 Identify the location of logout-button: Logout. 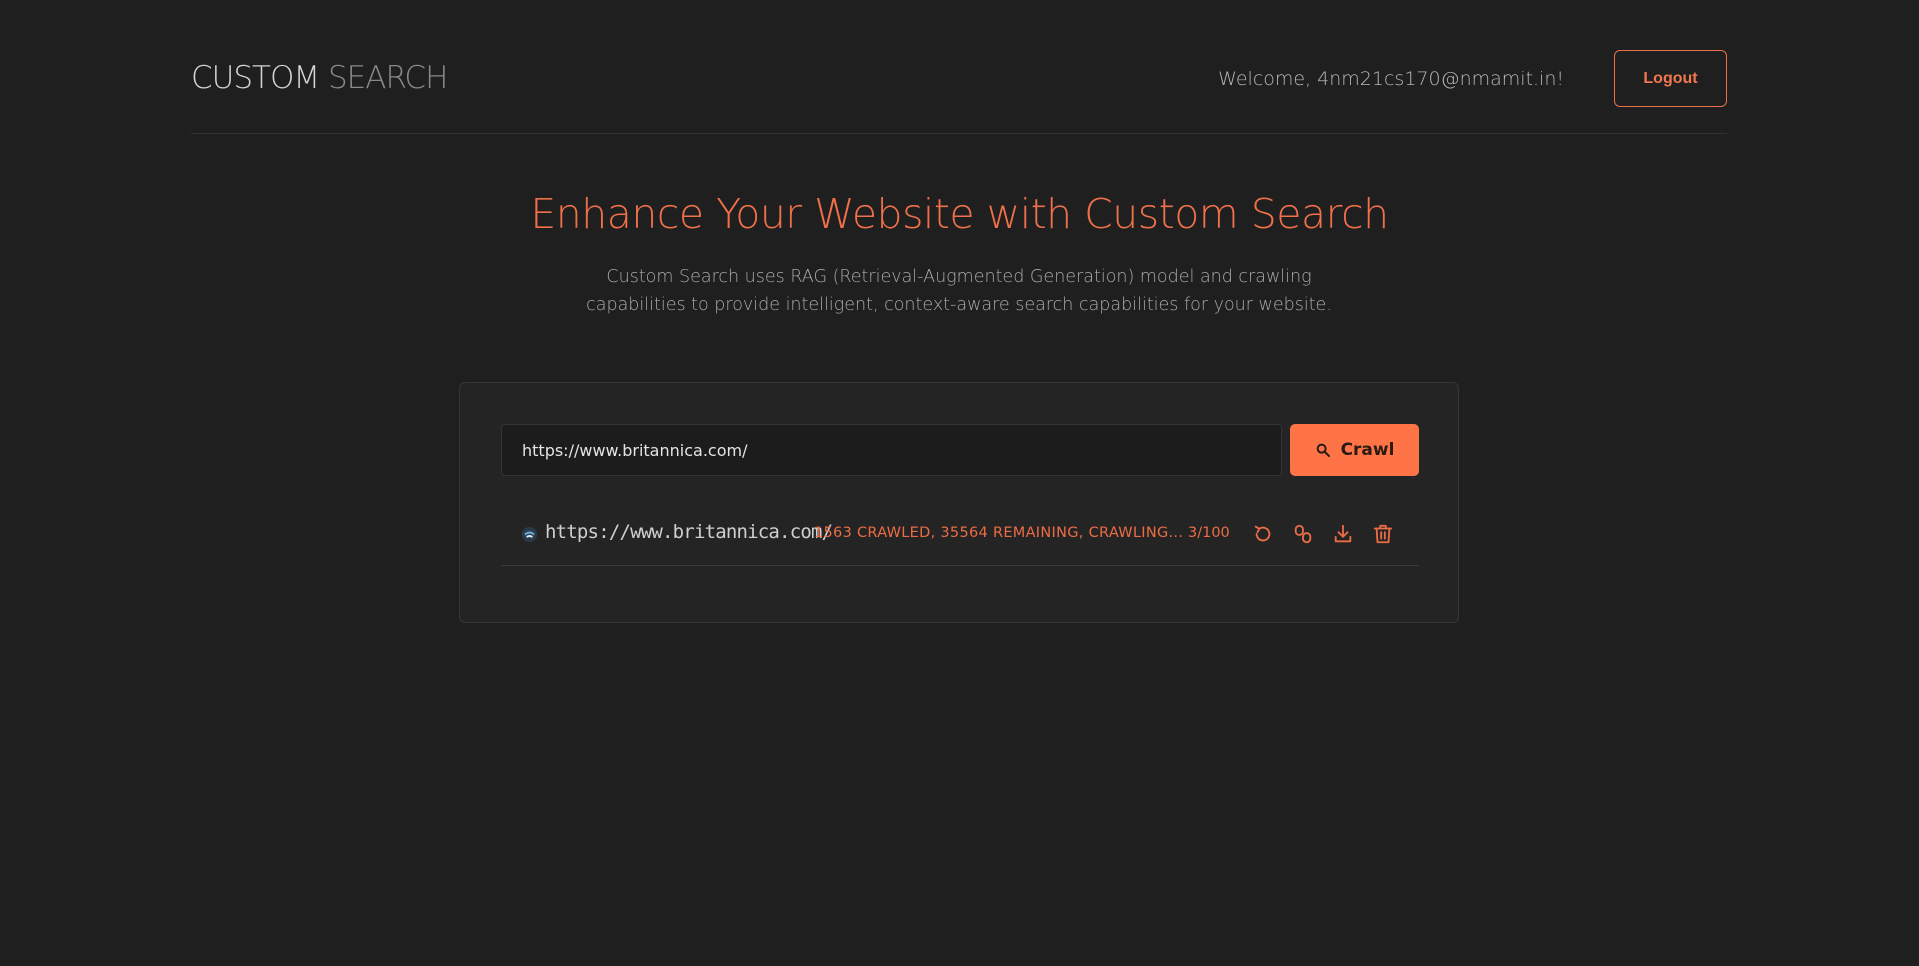
(1670, 78).